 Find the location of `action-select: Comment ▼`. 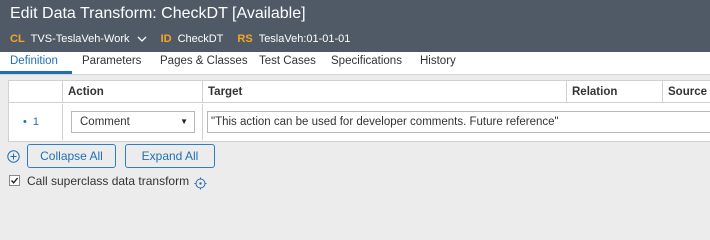

action-select: Comment ▼ is located at coordinates (133, 122).